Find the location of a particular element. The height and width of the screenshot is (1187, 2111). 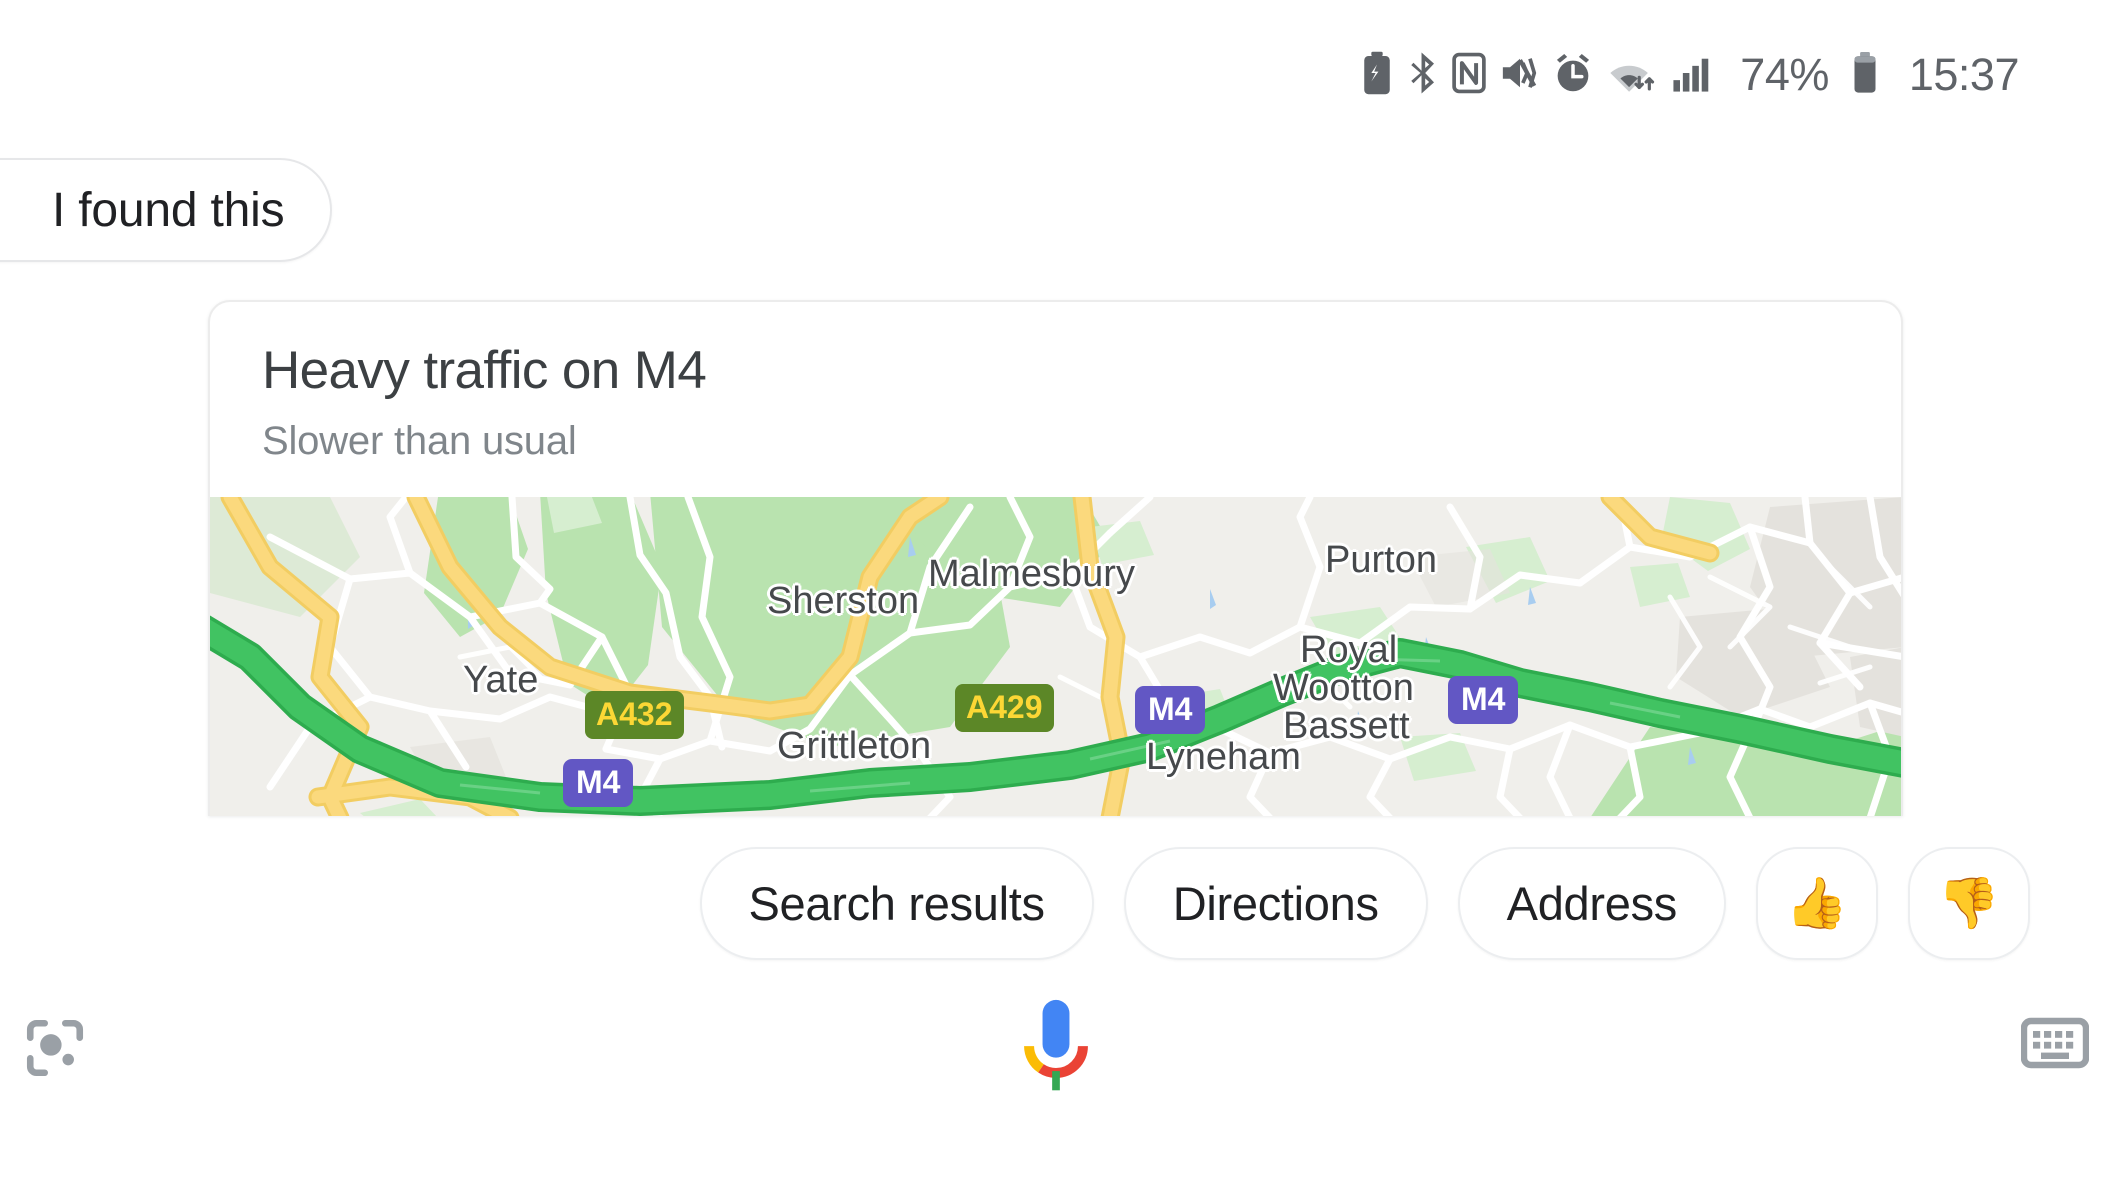

status-bar-icon-group: 74% 15:37 is located at coordinates (1690, 75).